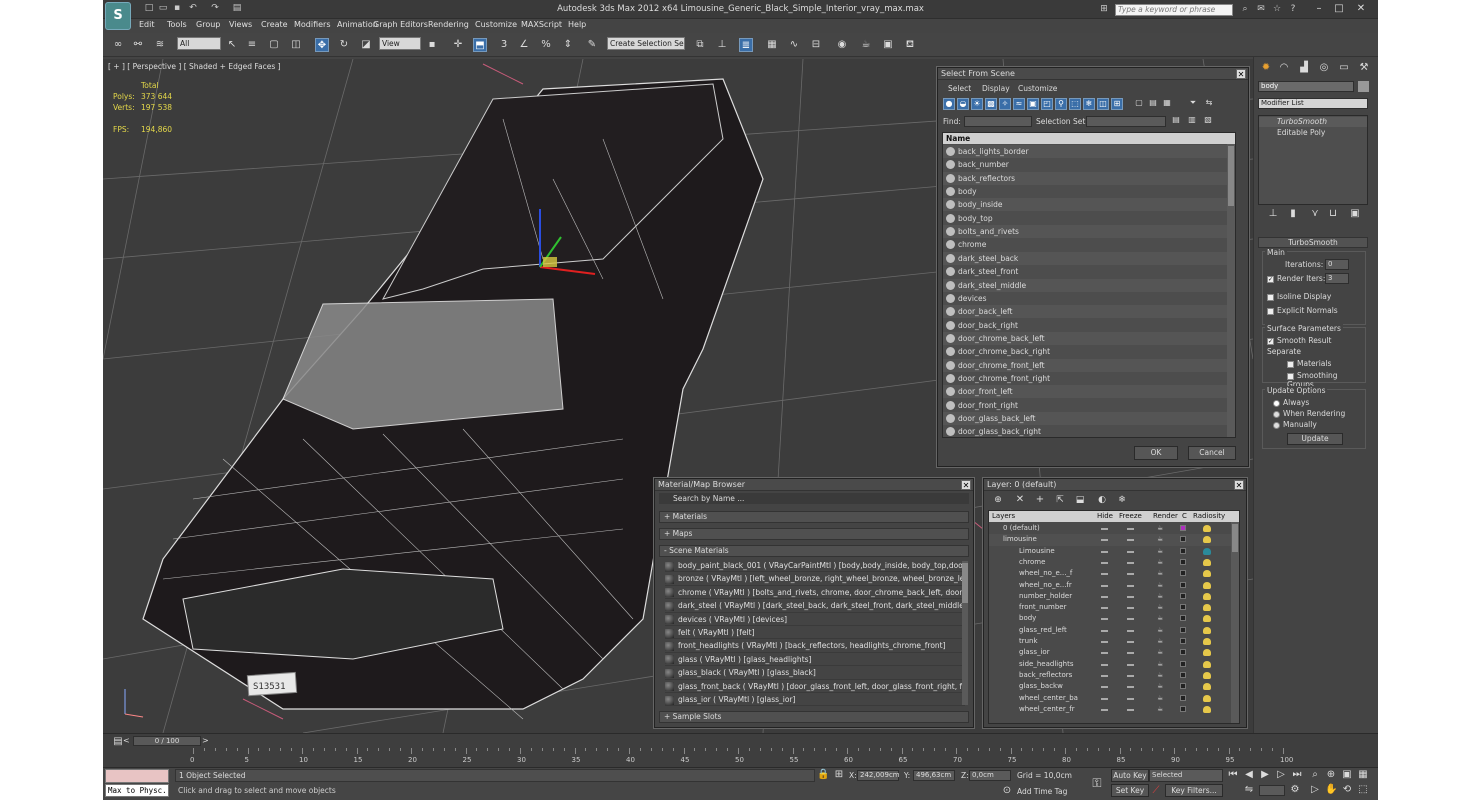 The width and height of the screenshot is (1480, 800). Describe the element at coordinates (1086, 285) in the screenshot. I see `scene-object-item: dark_steel_middle` at that location.